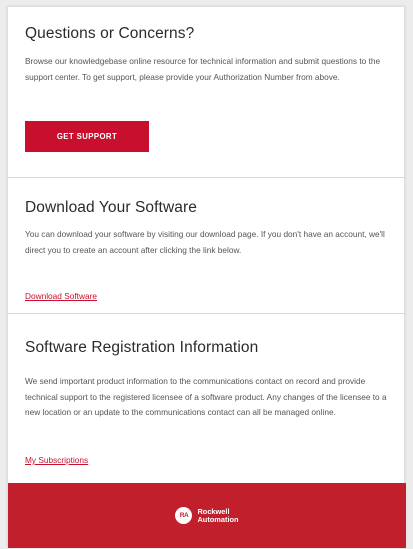  Describe the element at coordinates (61, 296) in the screenshot. I see `download-software-link: Download Software` at that location.